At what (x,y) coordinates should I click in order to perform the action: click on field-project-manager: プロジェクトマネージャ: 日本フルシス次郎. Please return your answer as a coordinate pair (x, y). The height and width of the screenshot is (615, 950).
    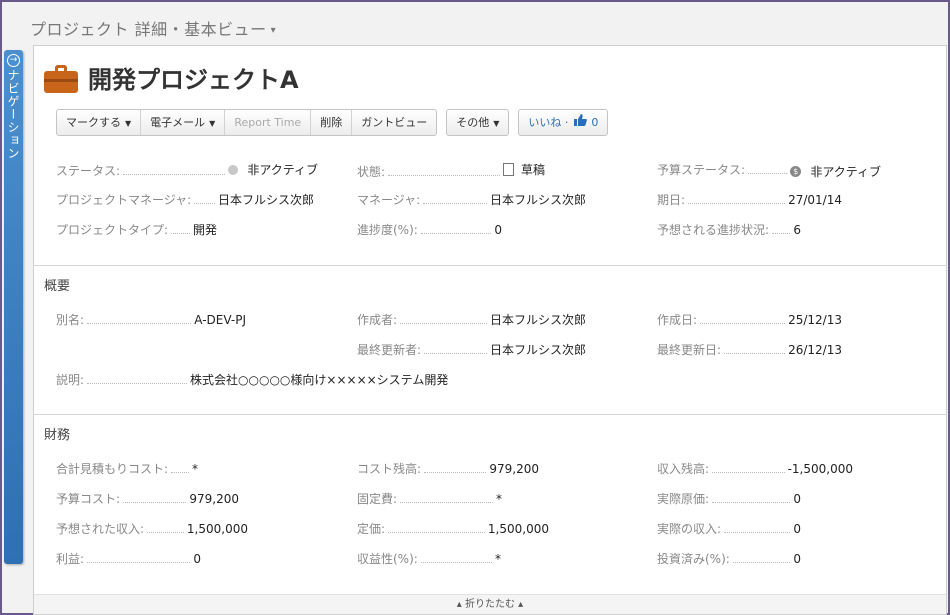
    Looking at the image, I should click on (185, 199).